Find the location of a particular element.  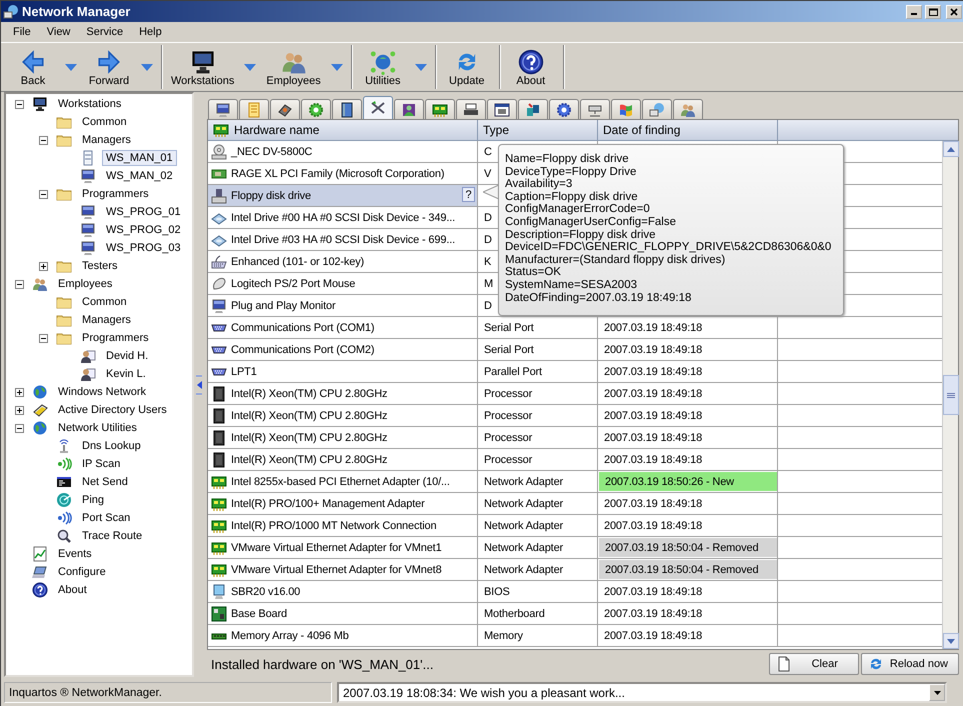

tree-item: Events is located at coordinates (75, 554).